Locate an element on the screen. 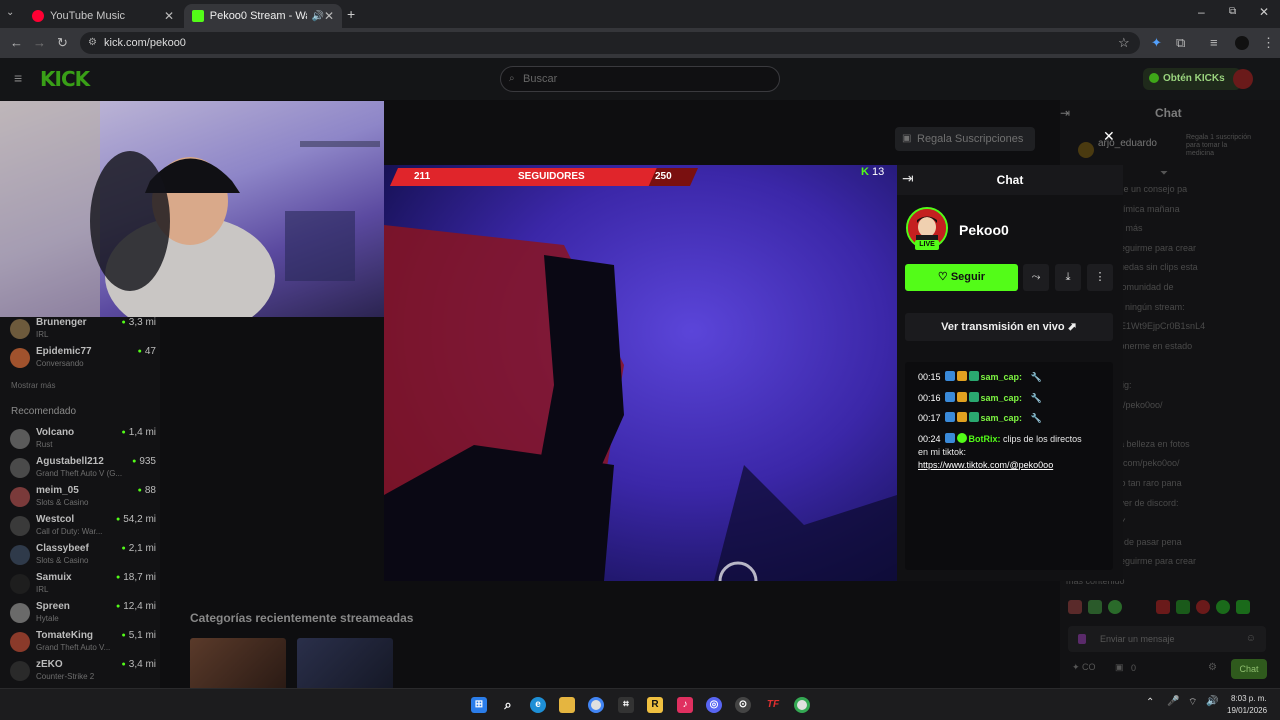 Image resolution: width=1280 pixels, height=720 pixels. kicks-coin-icon is located at coordinates (1154, 78).